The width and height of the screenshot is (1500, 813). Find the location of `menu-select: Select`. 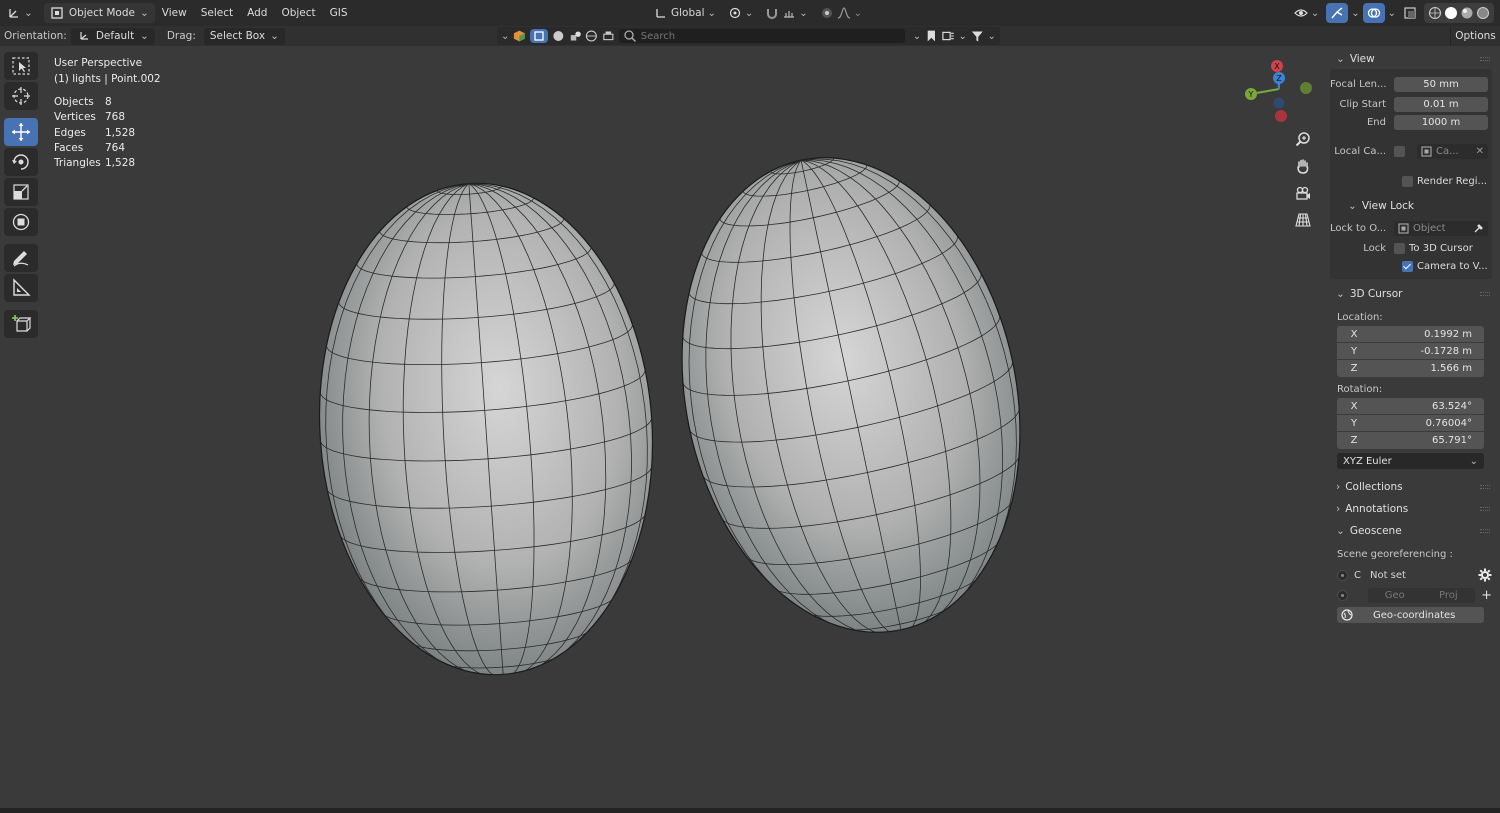

menu-select: Select is located at coordinates (217, 13).